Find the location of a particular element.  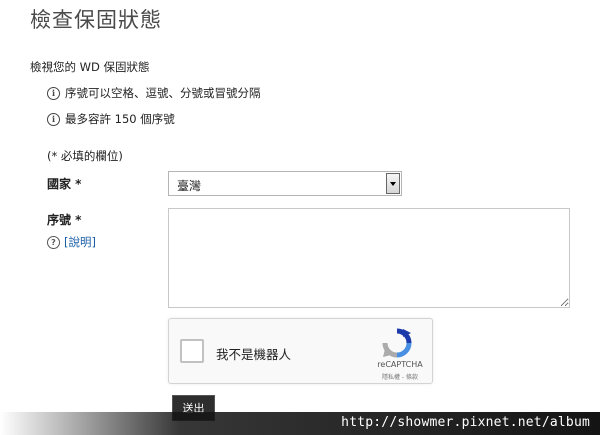

country-select-value: 臺灣 is located at coordinates (189, 186).